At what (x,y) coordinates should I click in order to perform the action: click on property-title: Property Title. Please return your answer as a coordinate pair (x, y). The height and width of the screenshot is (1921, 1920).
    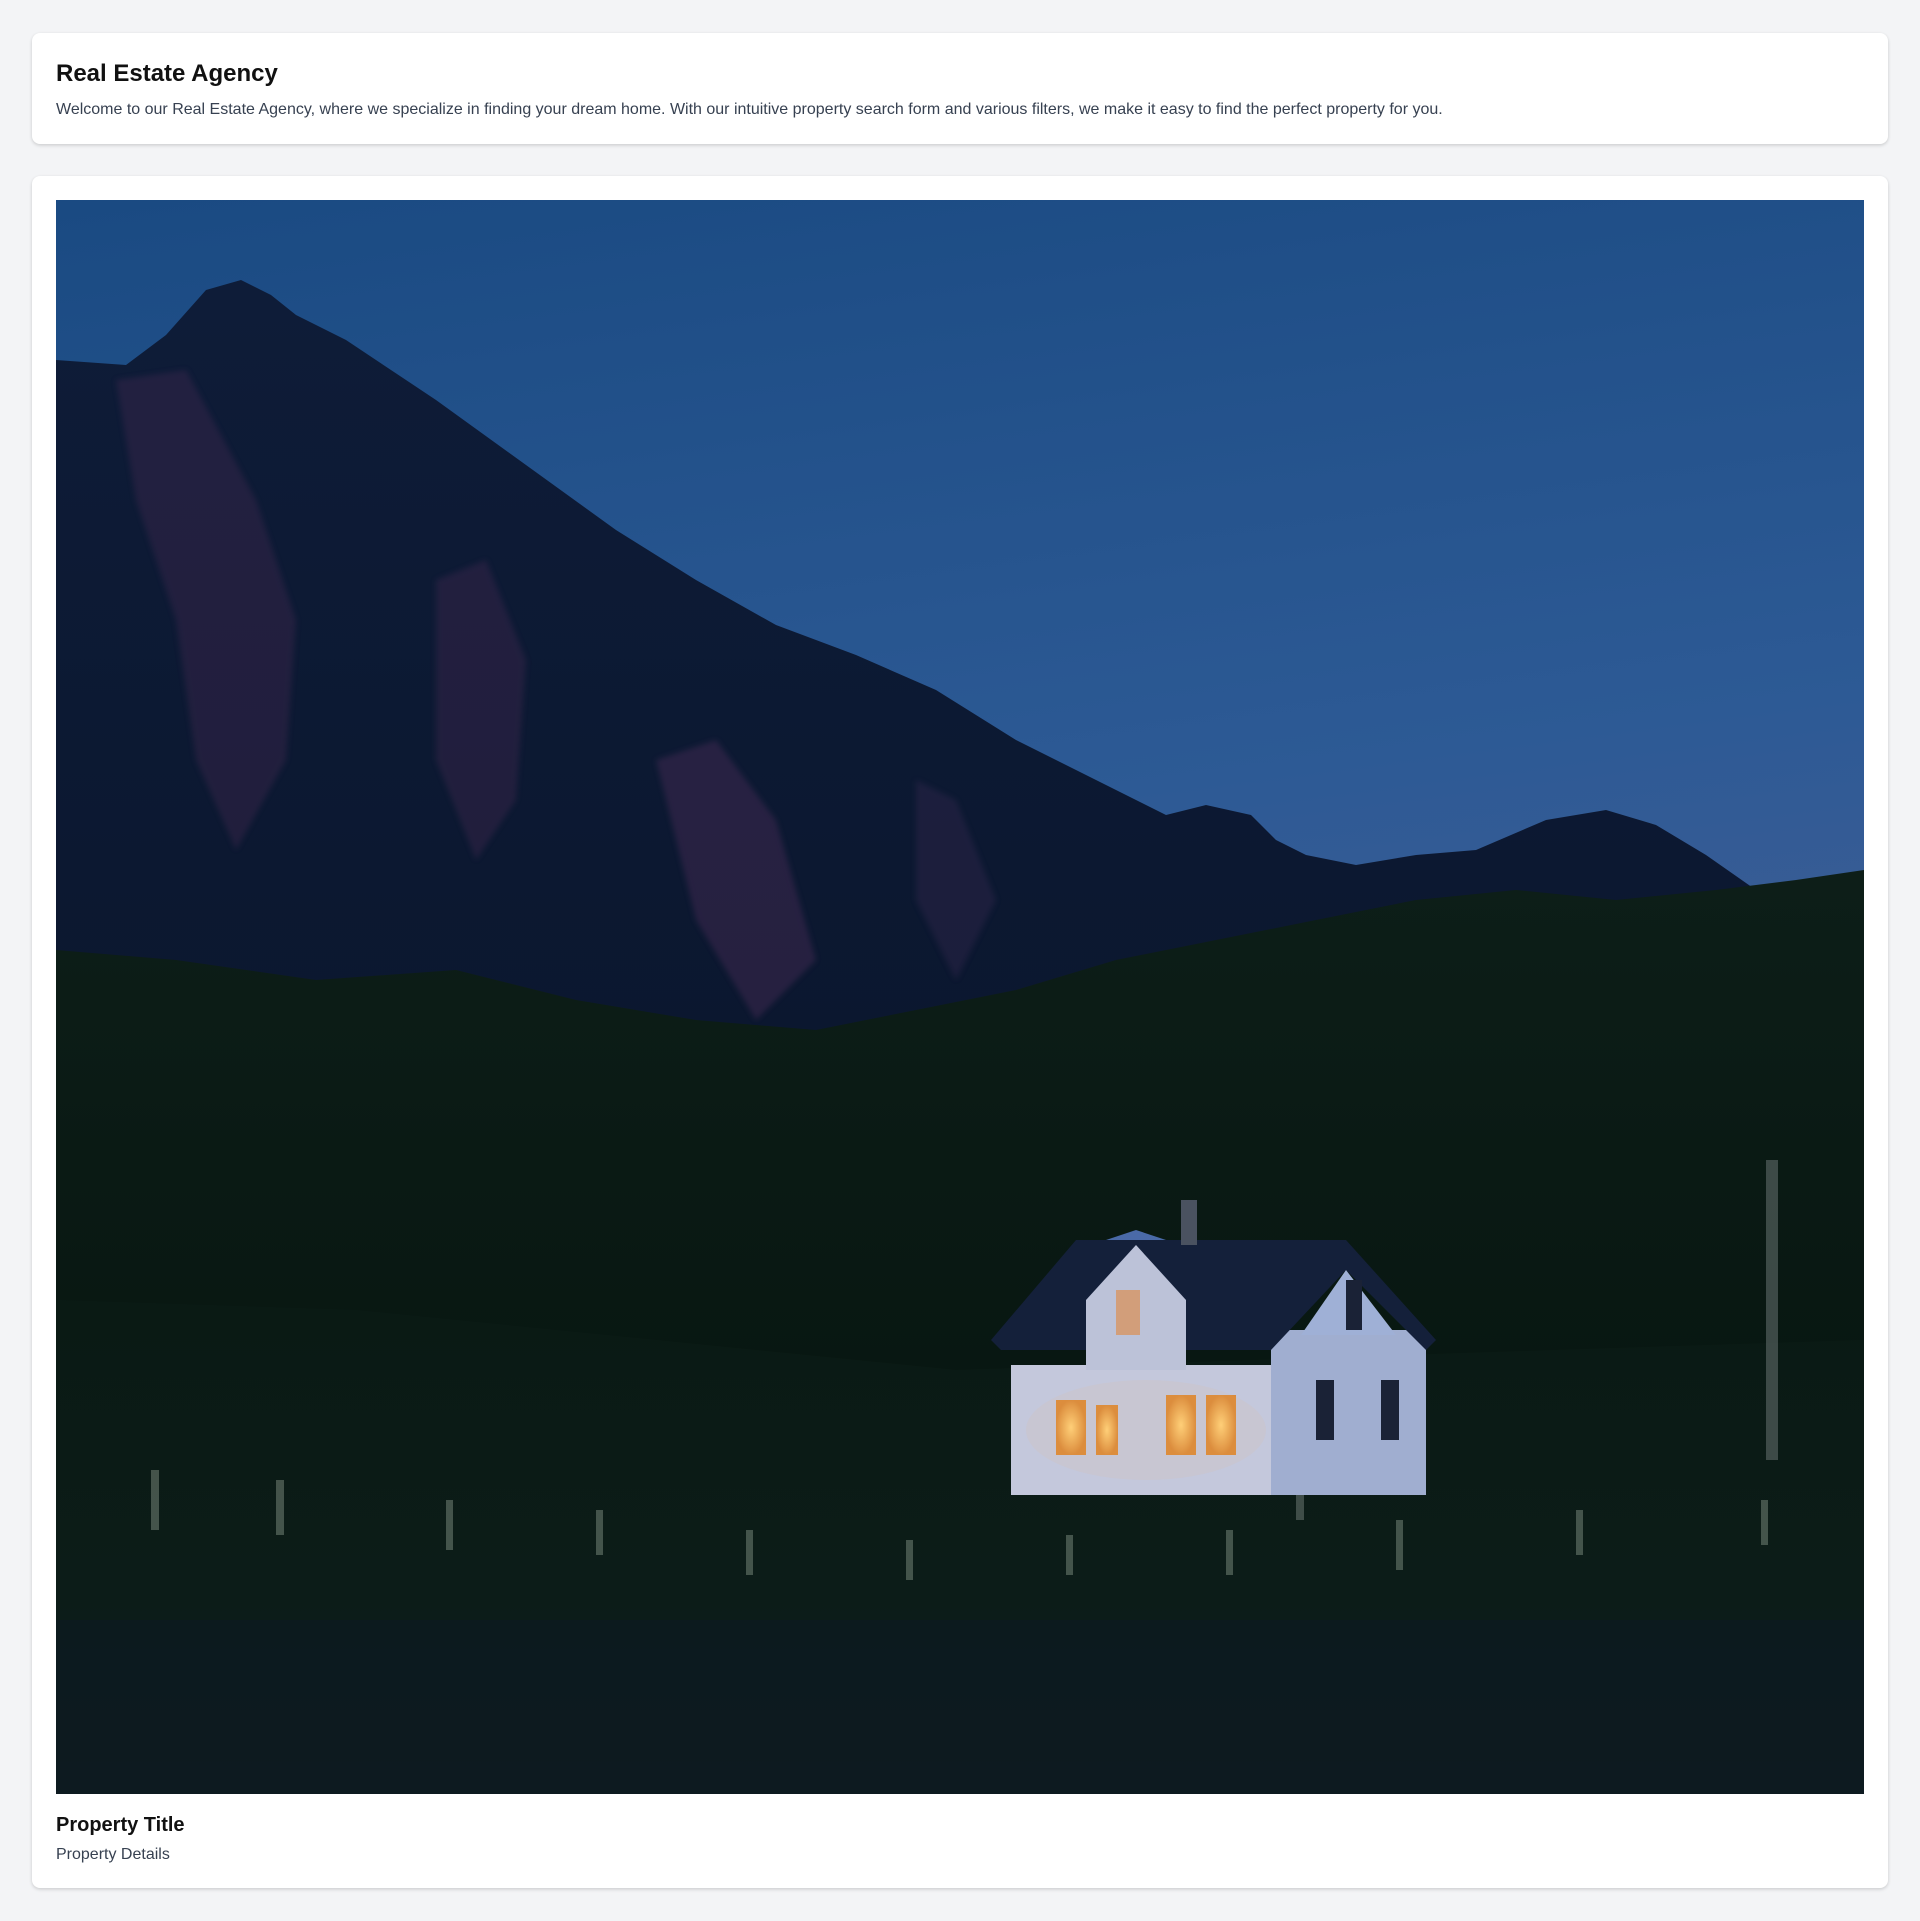
    Looking at the image, I should click on (960, 1825).